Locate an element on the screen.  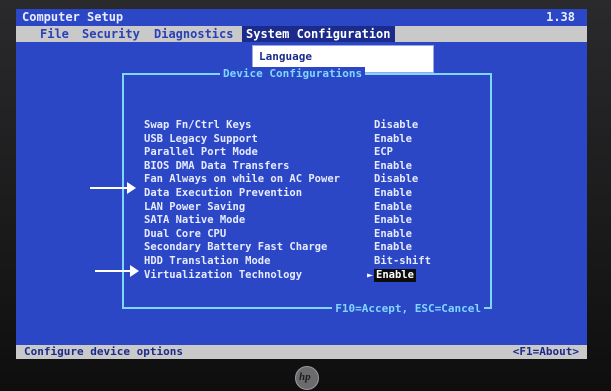
setting-label: Secondary Battery Fast Charge is located at coordinates (236, 247).